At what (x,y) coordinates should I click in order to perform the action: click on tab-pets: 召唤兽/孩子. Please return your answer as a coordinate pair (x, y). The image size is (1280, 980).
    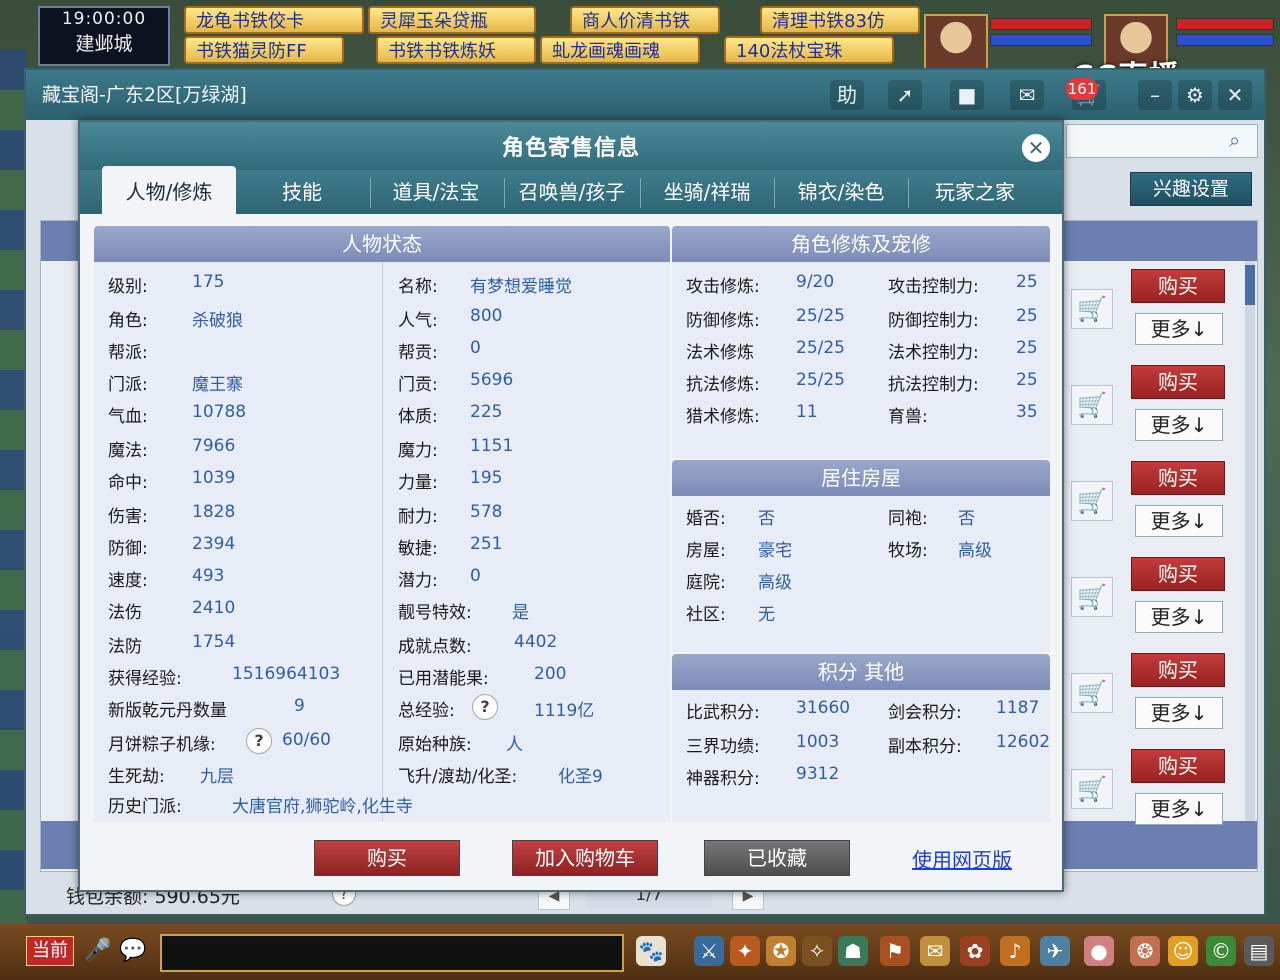
    Looking at the image, I should click on (572, 192).